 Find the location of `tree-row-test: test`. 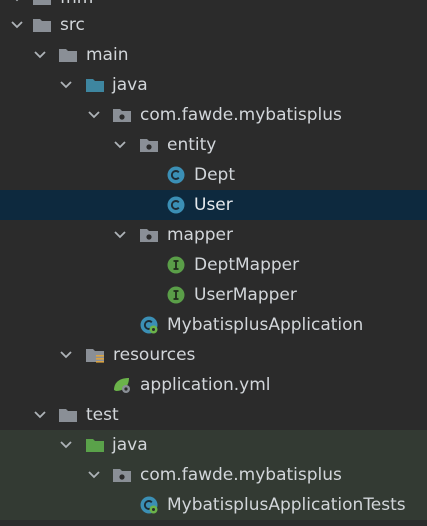

tree-row-test: test is located at coordinates (213, 415).